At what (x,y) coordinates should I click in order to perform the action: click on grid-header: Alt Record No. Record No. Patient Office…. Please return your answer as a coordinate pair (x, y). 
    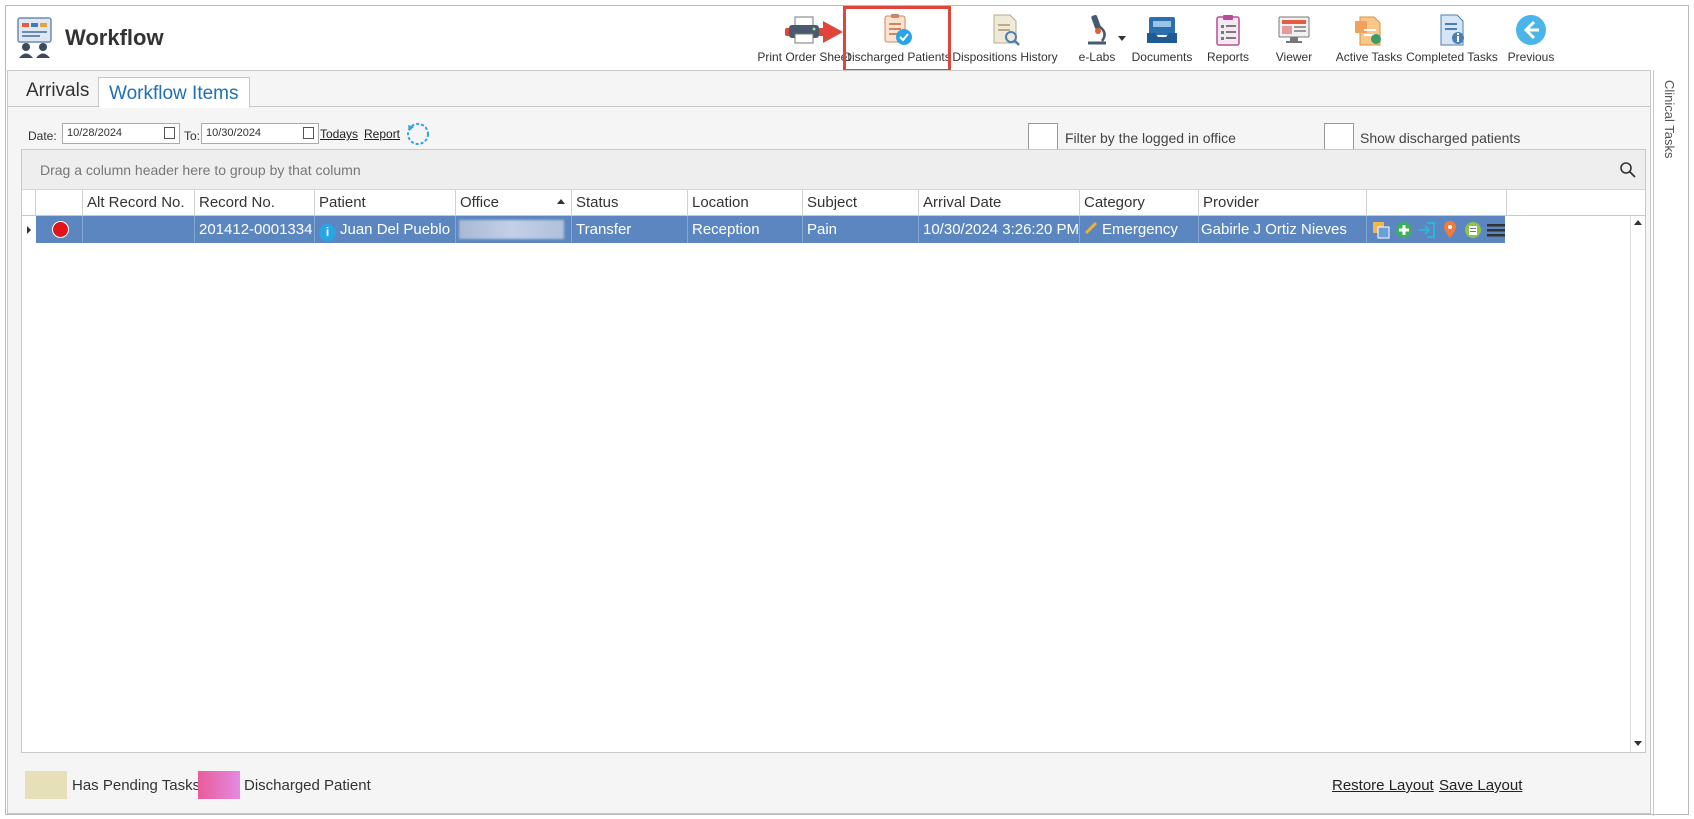
    Looking at the image, I should click on (833, 203).